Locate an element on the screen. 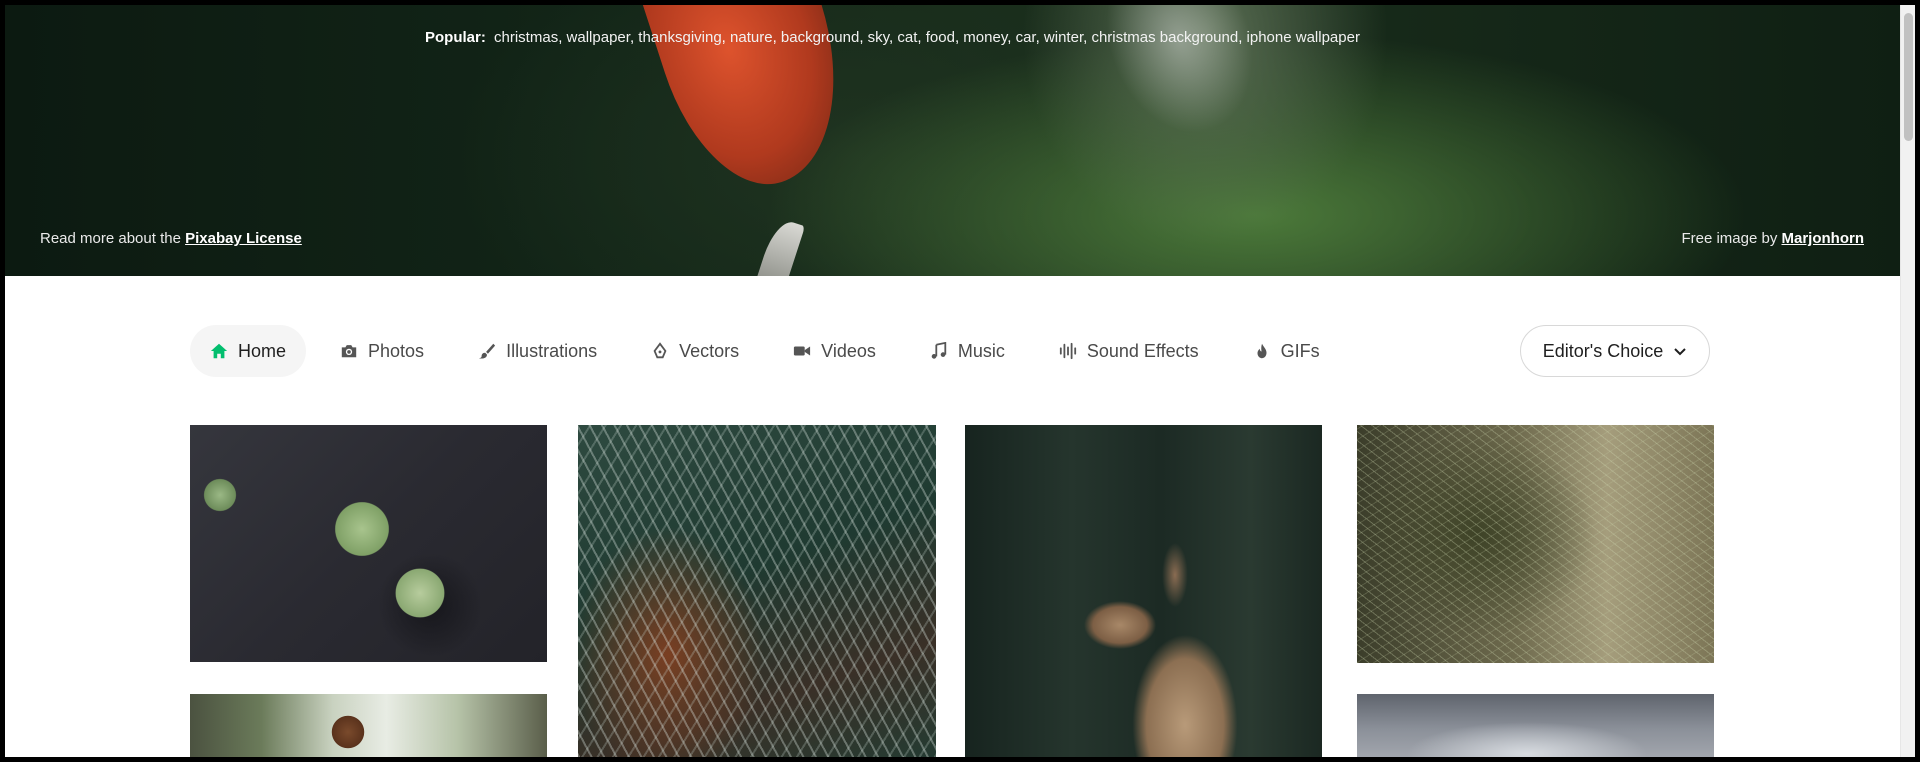  popular-tag-link: thanksgiving is located at coordinates (679, 37).